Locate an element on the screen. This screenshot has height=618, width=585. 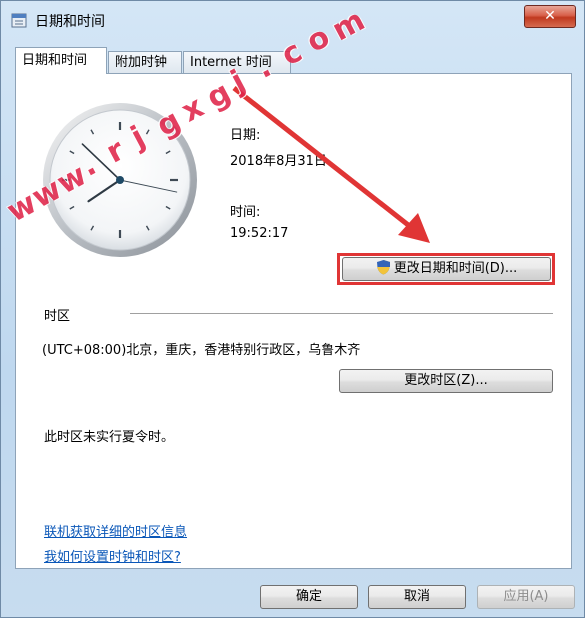
cancel-button: 取消 is located at coordinates (417, 597).